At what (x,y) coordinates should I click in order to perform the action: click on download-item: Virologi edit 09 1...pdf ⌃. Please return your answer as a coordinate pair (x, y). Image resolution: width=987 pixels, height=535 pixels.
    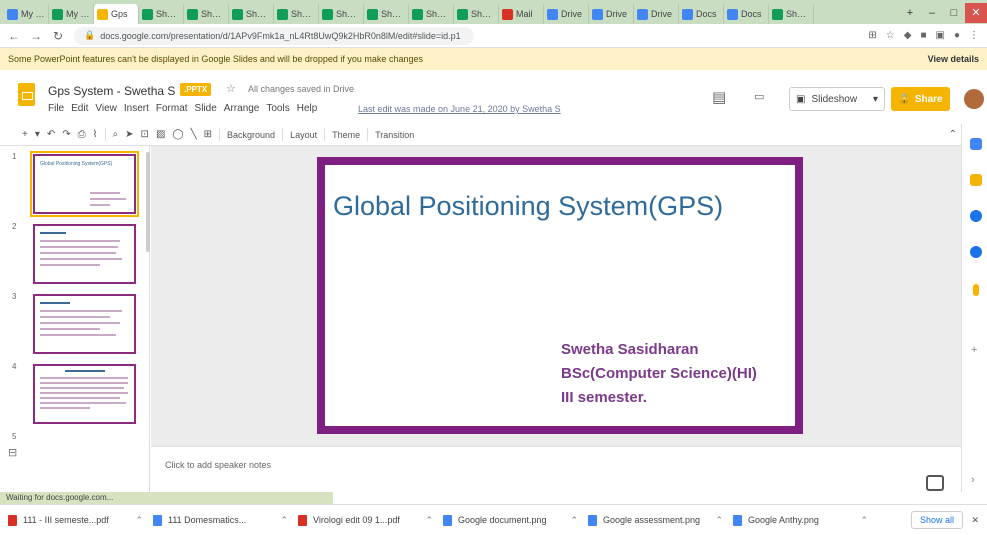
    Looking at the image, I should click on (365, 520).